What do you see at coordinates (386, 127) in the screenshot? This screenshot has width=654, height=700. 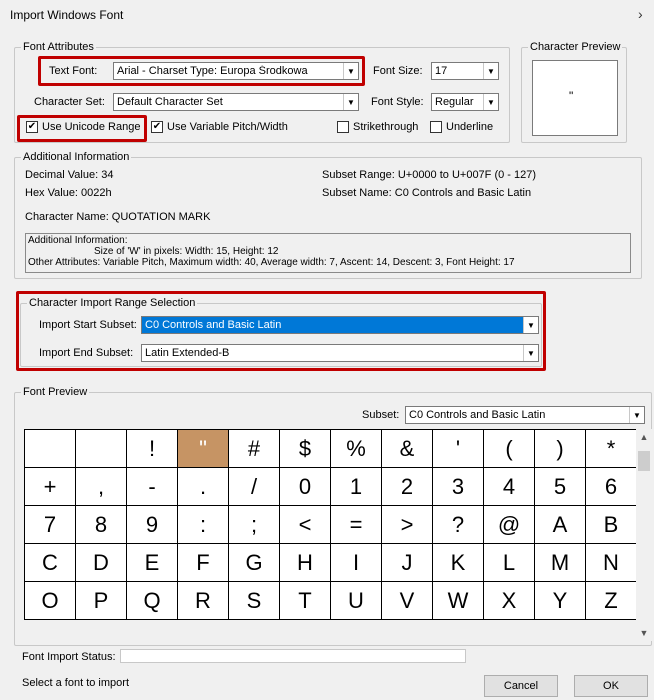 I see `strikethrough-label: Strikethrough` at bounding box center [386, 127].